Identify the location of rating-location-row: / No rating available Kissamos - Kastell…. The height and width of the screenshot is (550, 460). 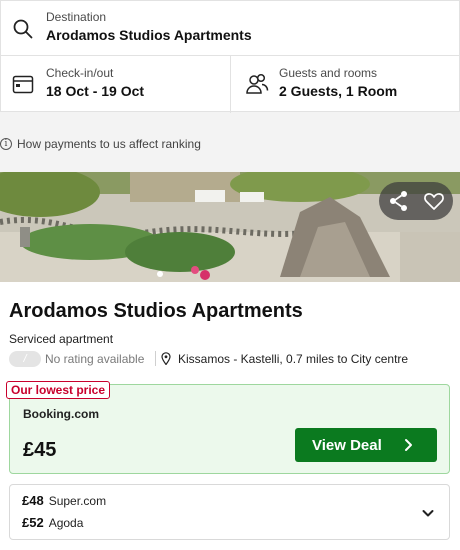
(229, 359).